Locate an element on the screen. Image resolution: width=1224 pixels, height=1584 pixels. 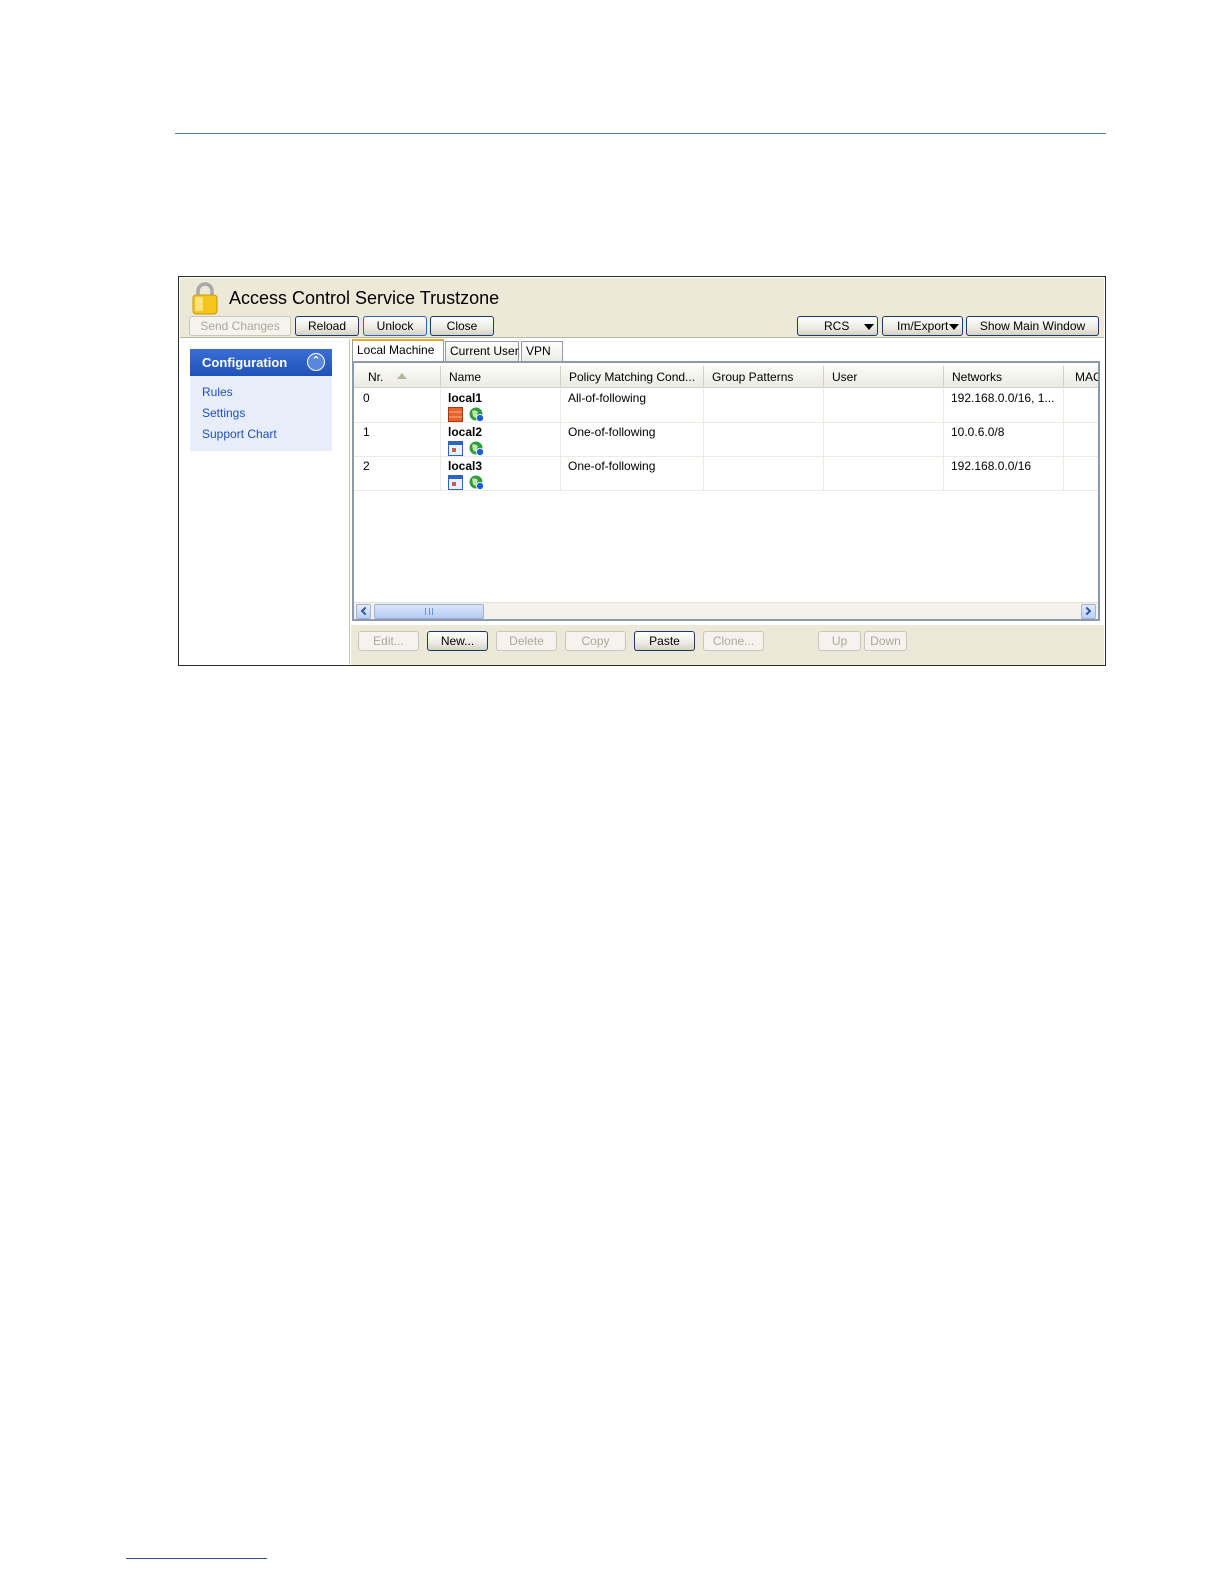
rcs-dropdown: RCS is located at coordinates (837, 326).